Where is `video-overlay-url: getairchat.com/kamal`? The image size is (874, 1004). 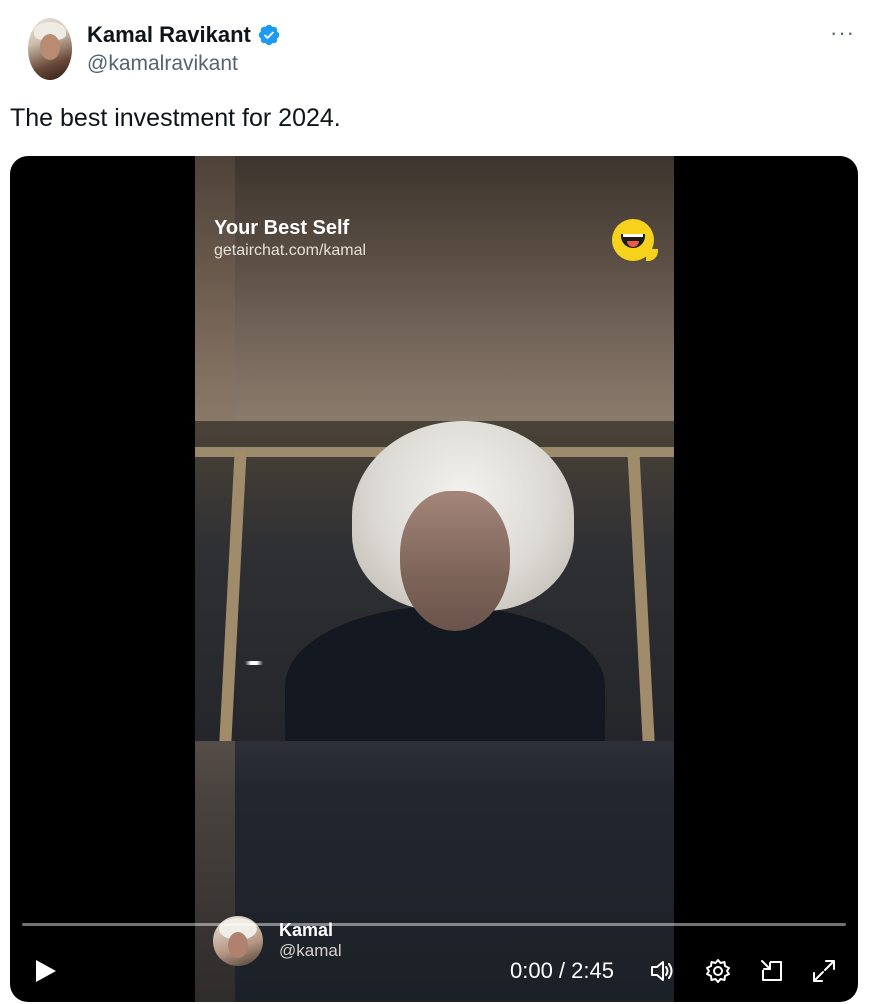 video-overlay-url: getairchat.com/kamal is located at coordinates (290, 250).